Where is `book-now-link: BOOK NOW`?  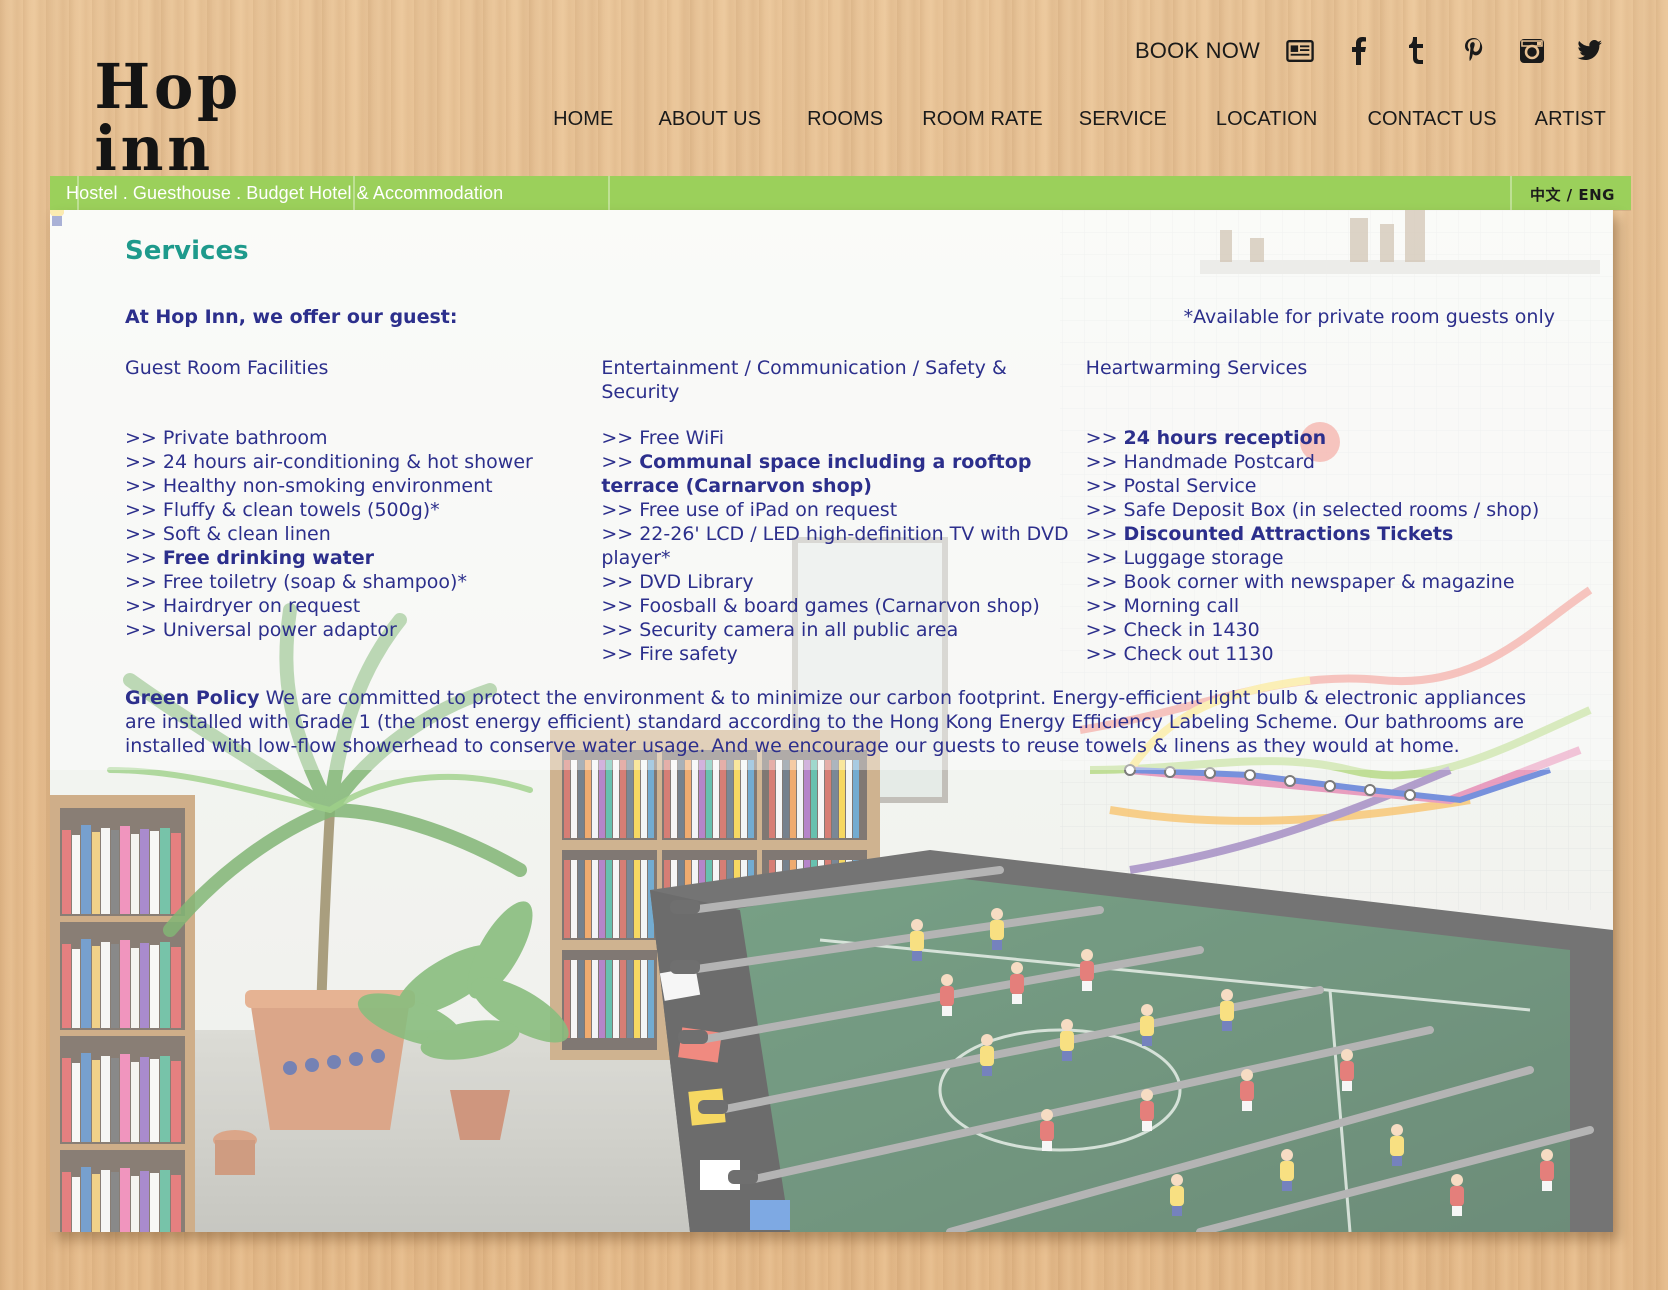
book-now-link: BOOK NOW is located at coordinates (1197, 51).